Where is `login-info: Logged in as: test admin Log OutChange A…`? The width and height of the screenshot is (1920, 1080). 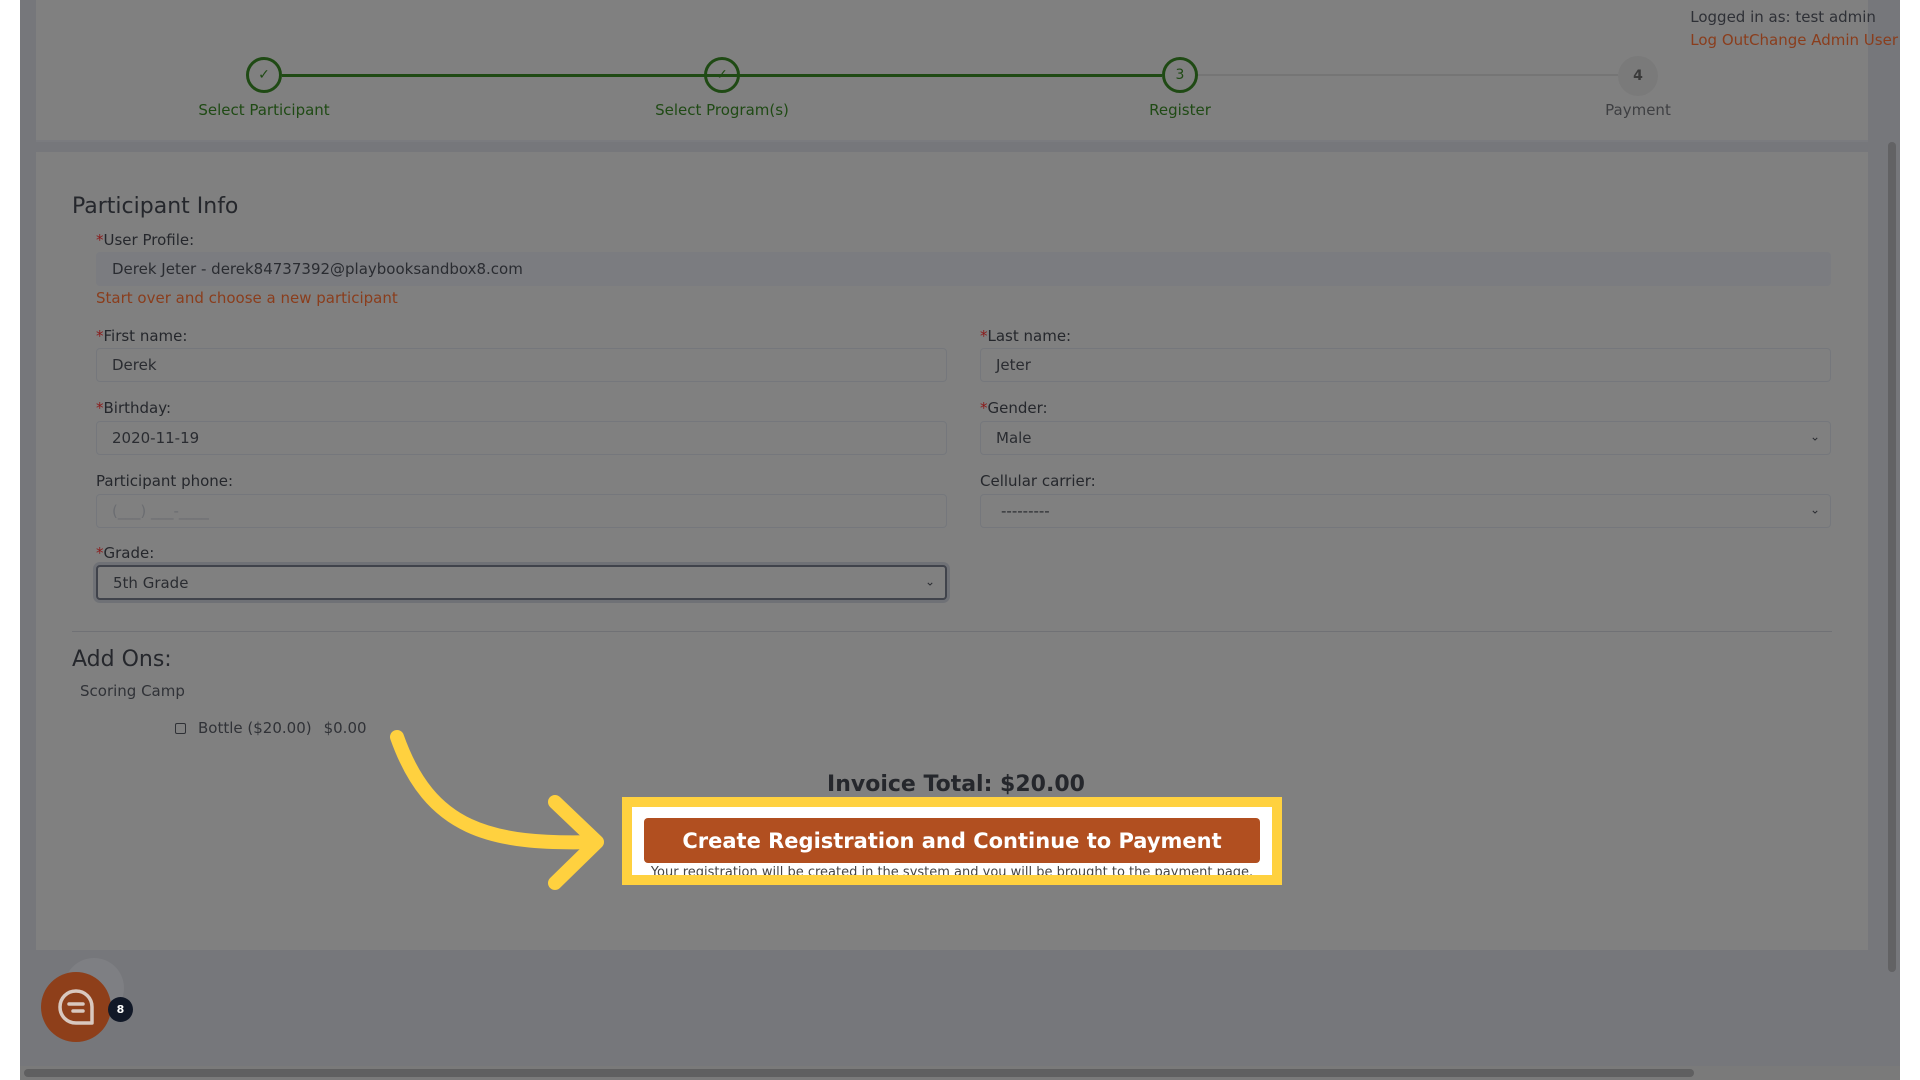
login-info: Logged in as: test admin Log OutChange A… is located at coordinates (1794, 29).